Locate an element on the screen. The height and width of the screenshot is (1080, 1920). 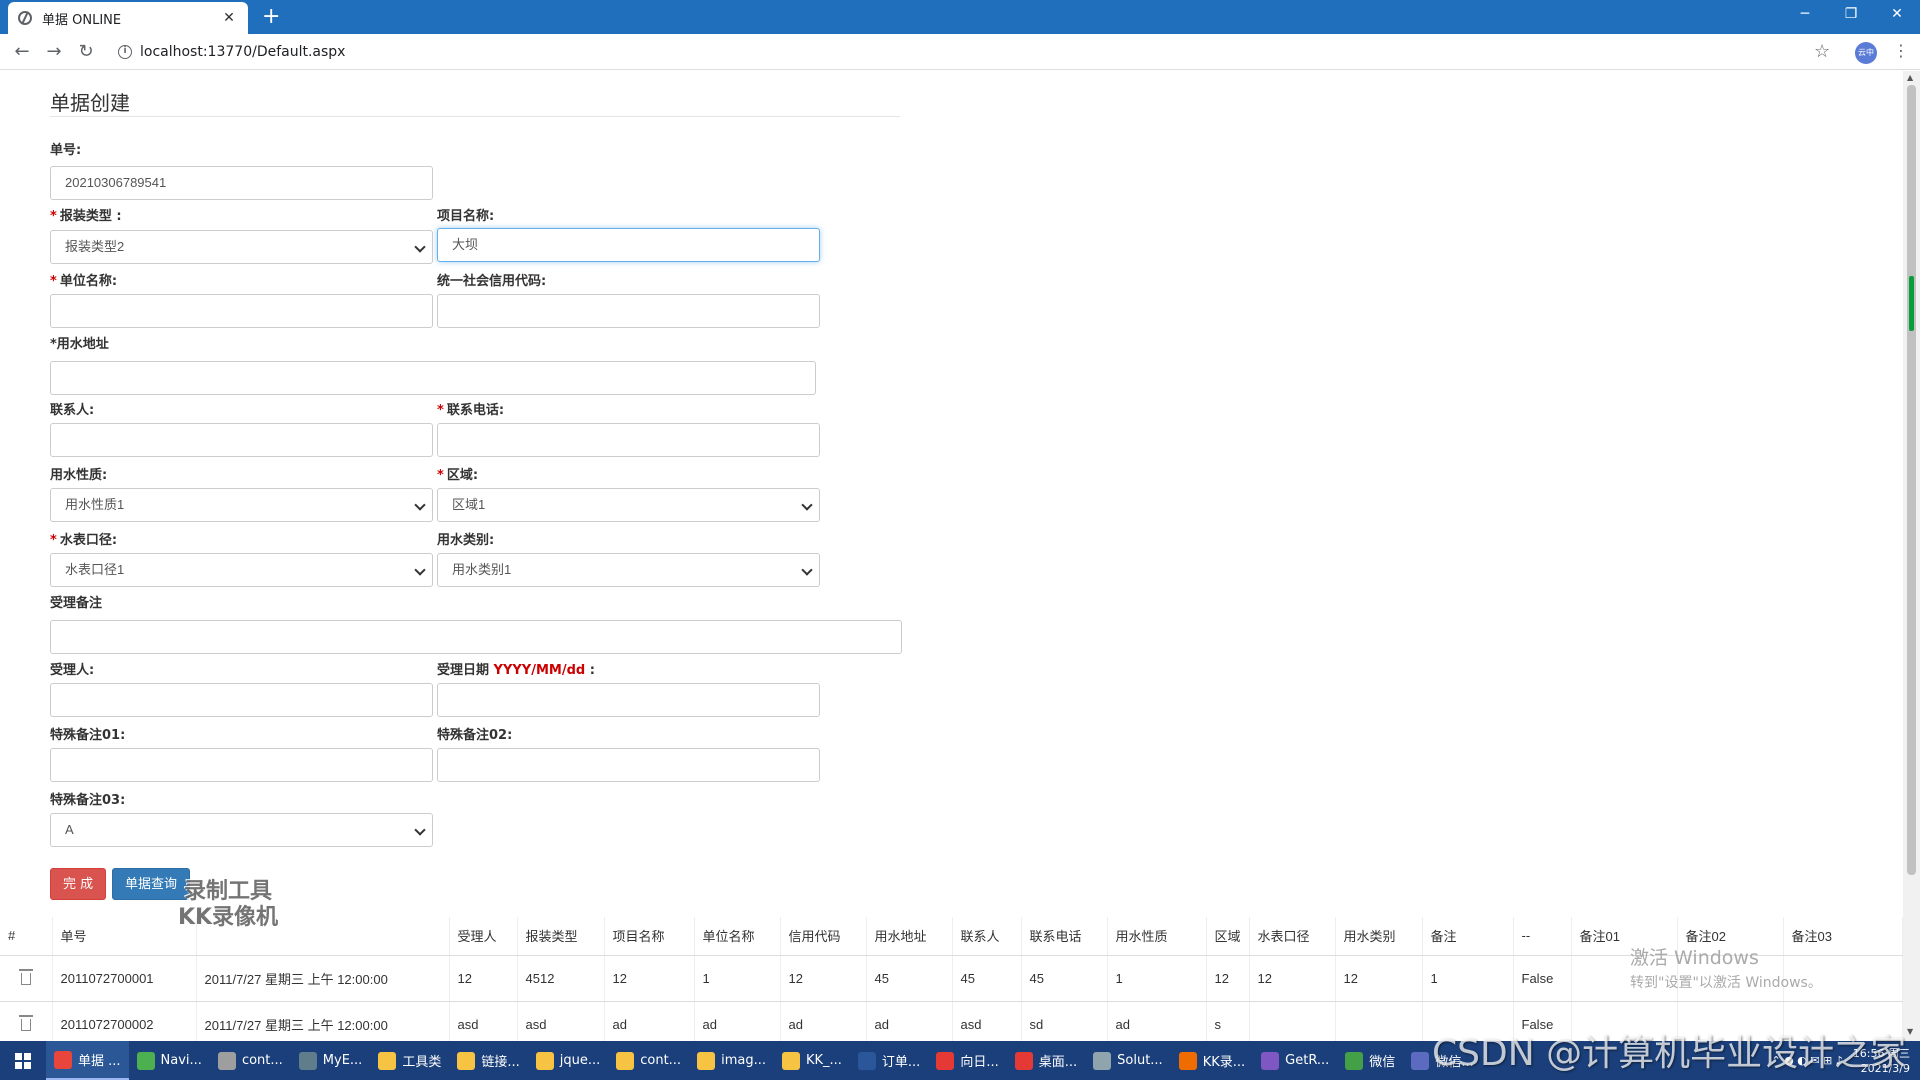
url-box: i localhost:13770/Default.aspx is located at coordinates (967, 52).